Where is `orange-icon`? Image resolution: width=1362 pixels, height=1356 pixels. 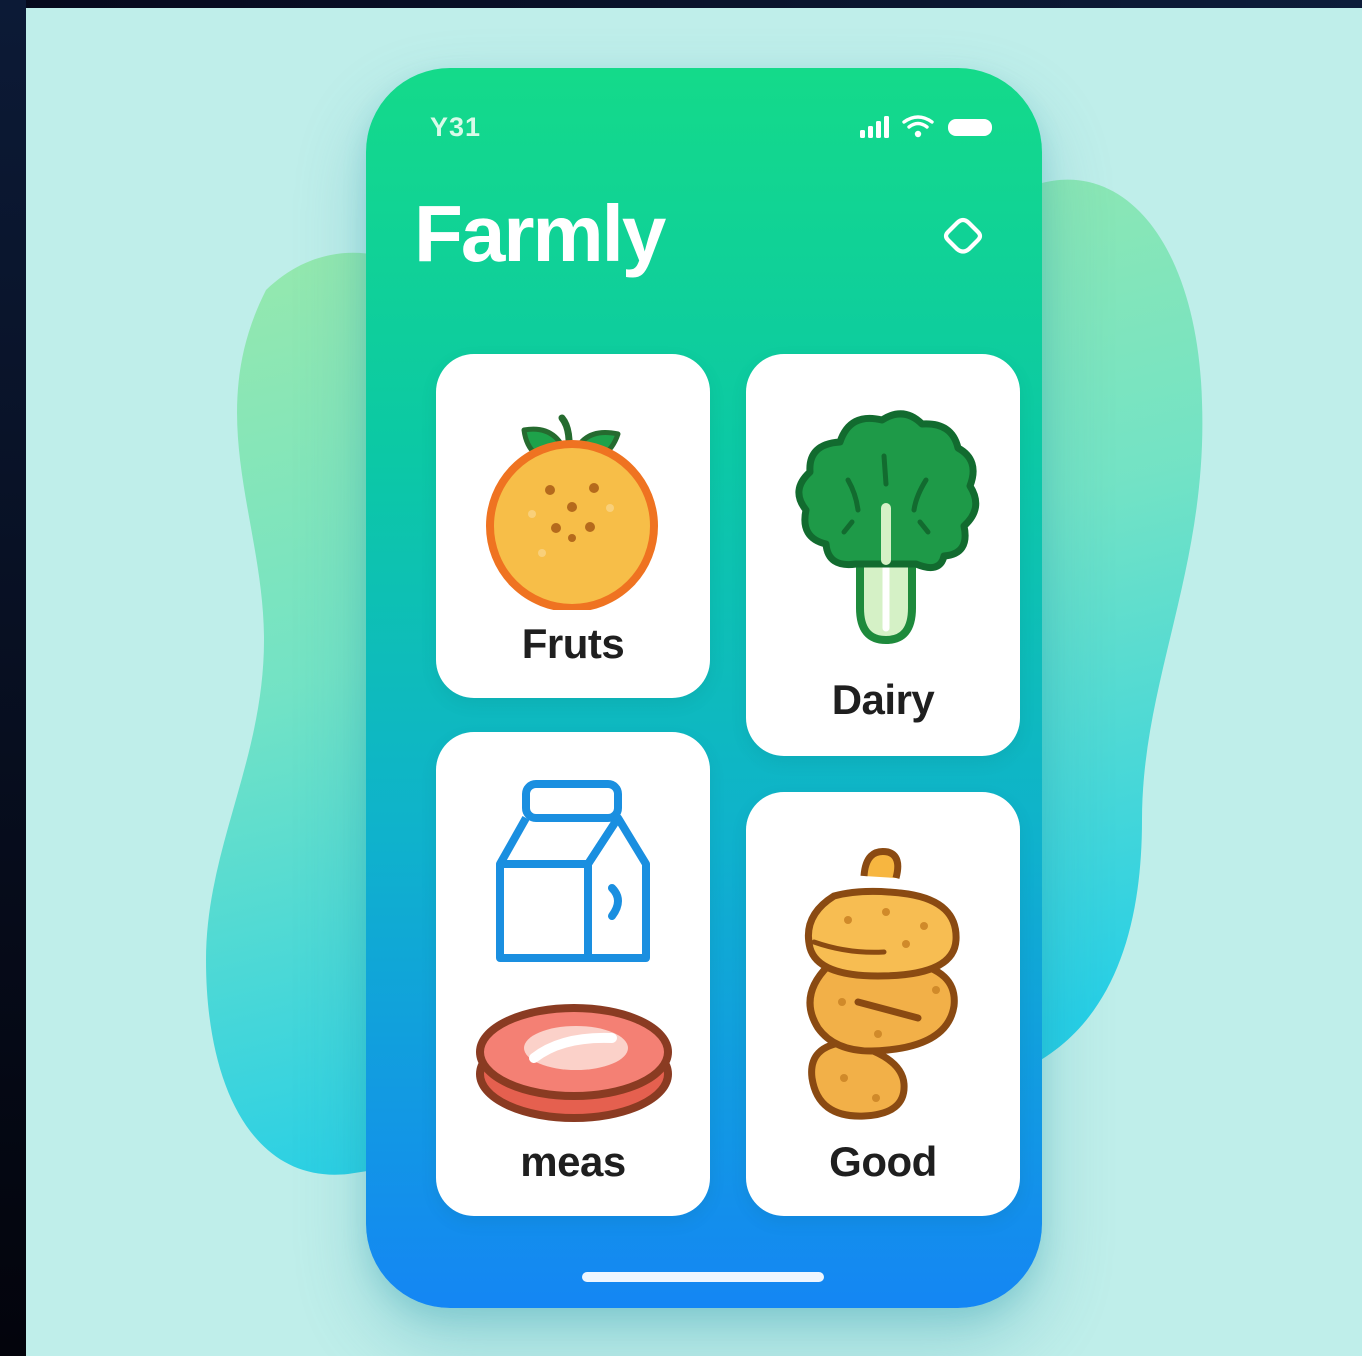
orange-icon is located at coordinates (572, 512).